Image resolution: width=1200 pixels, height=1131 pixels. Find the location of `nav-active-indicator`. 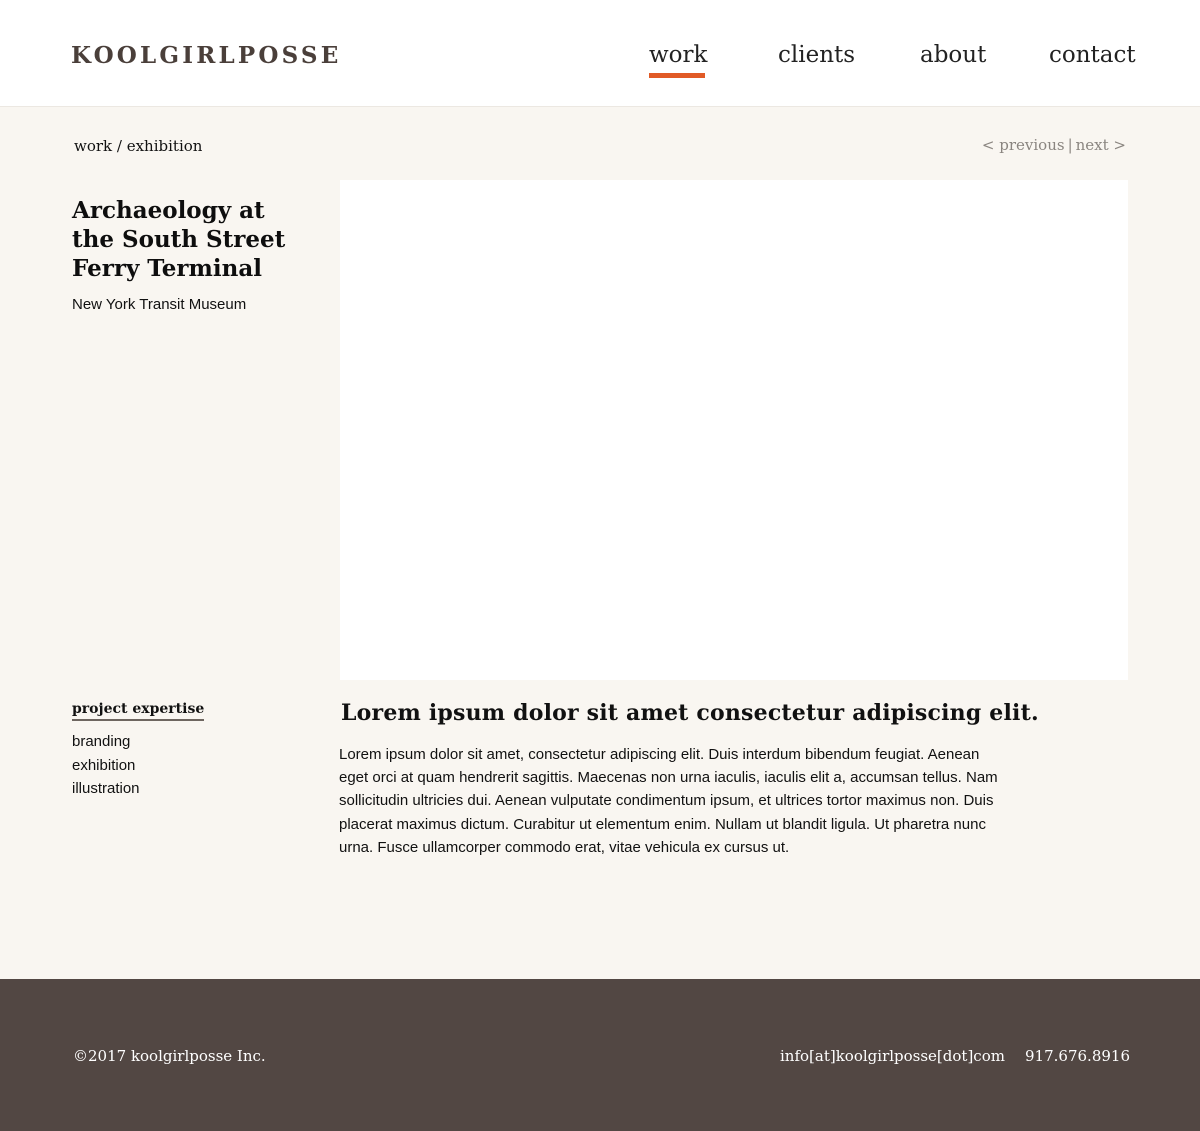

nav-active-indicator is located at coordinates (677, 75).